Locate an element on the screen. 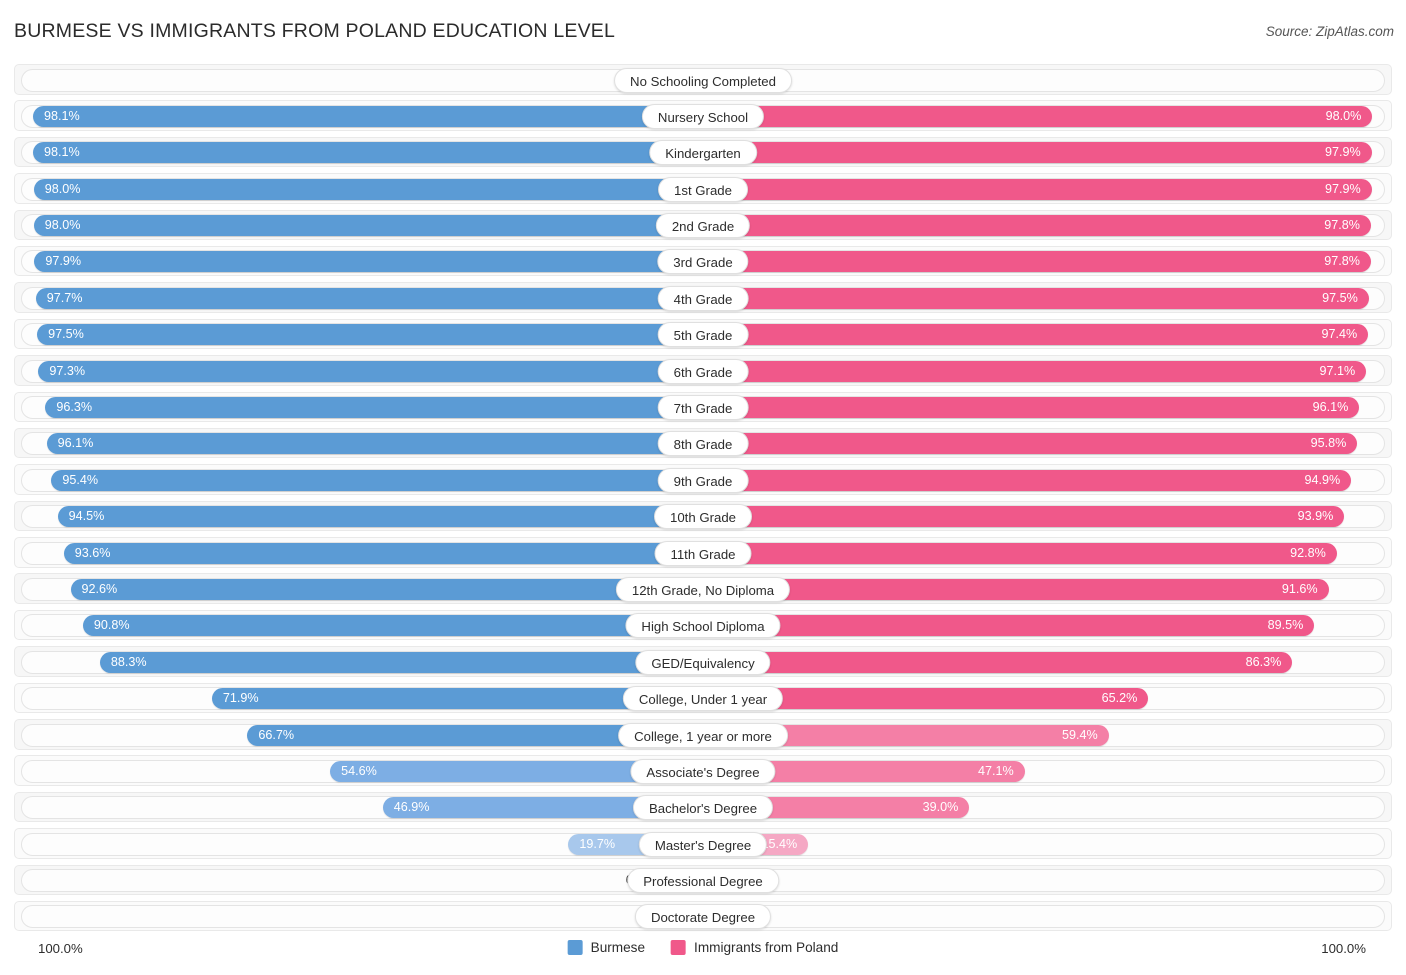 The height and width of the screenshot is (975, 1406). bar-value-burmese: 97.9% is located at coordinates (63, 261).